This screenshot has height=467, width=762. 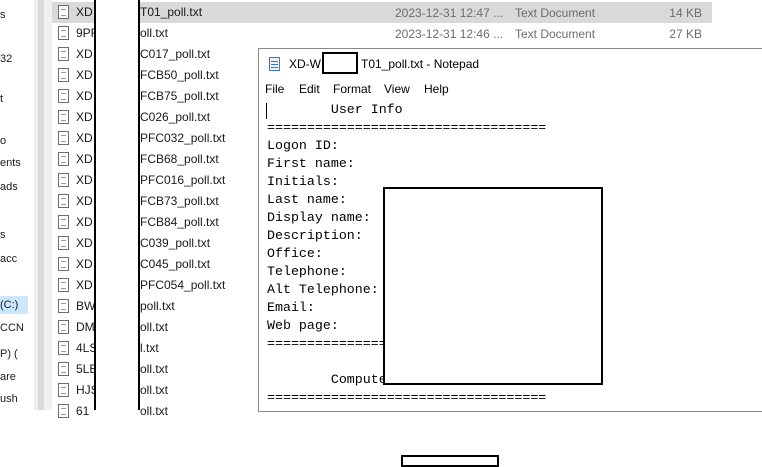 I want to click on file-name-end: PFC016_poll.txt, so click(x=183, y=180).